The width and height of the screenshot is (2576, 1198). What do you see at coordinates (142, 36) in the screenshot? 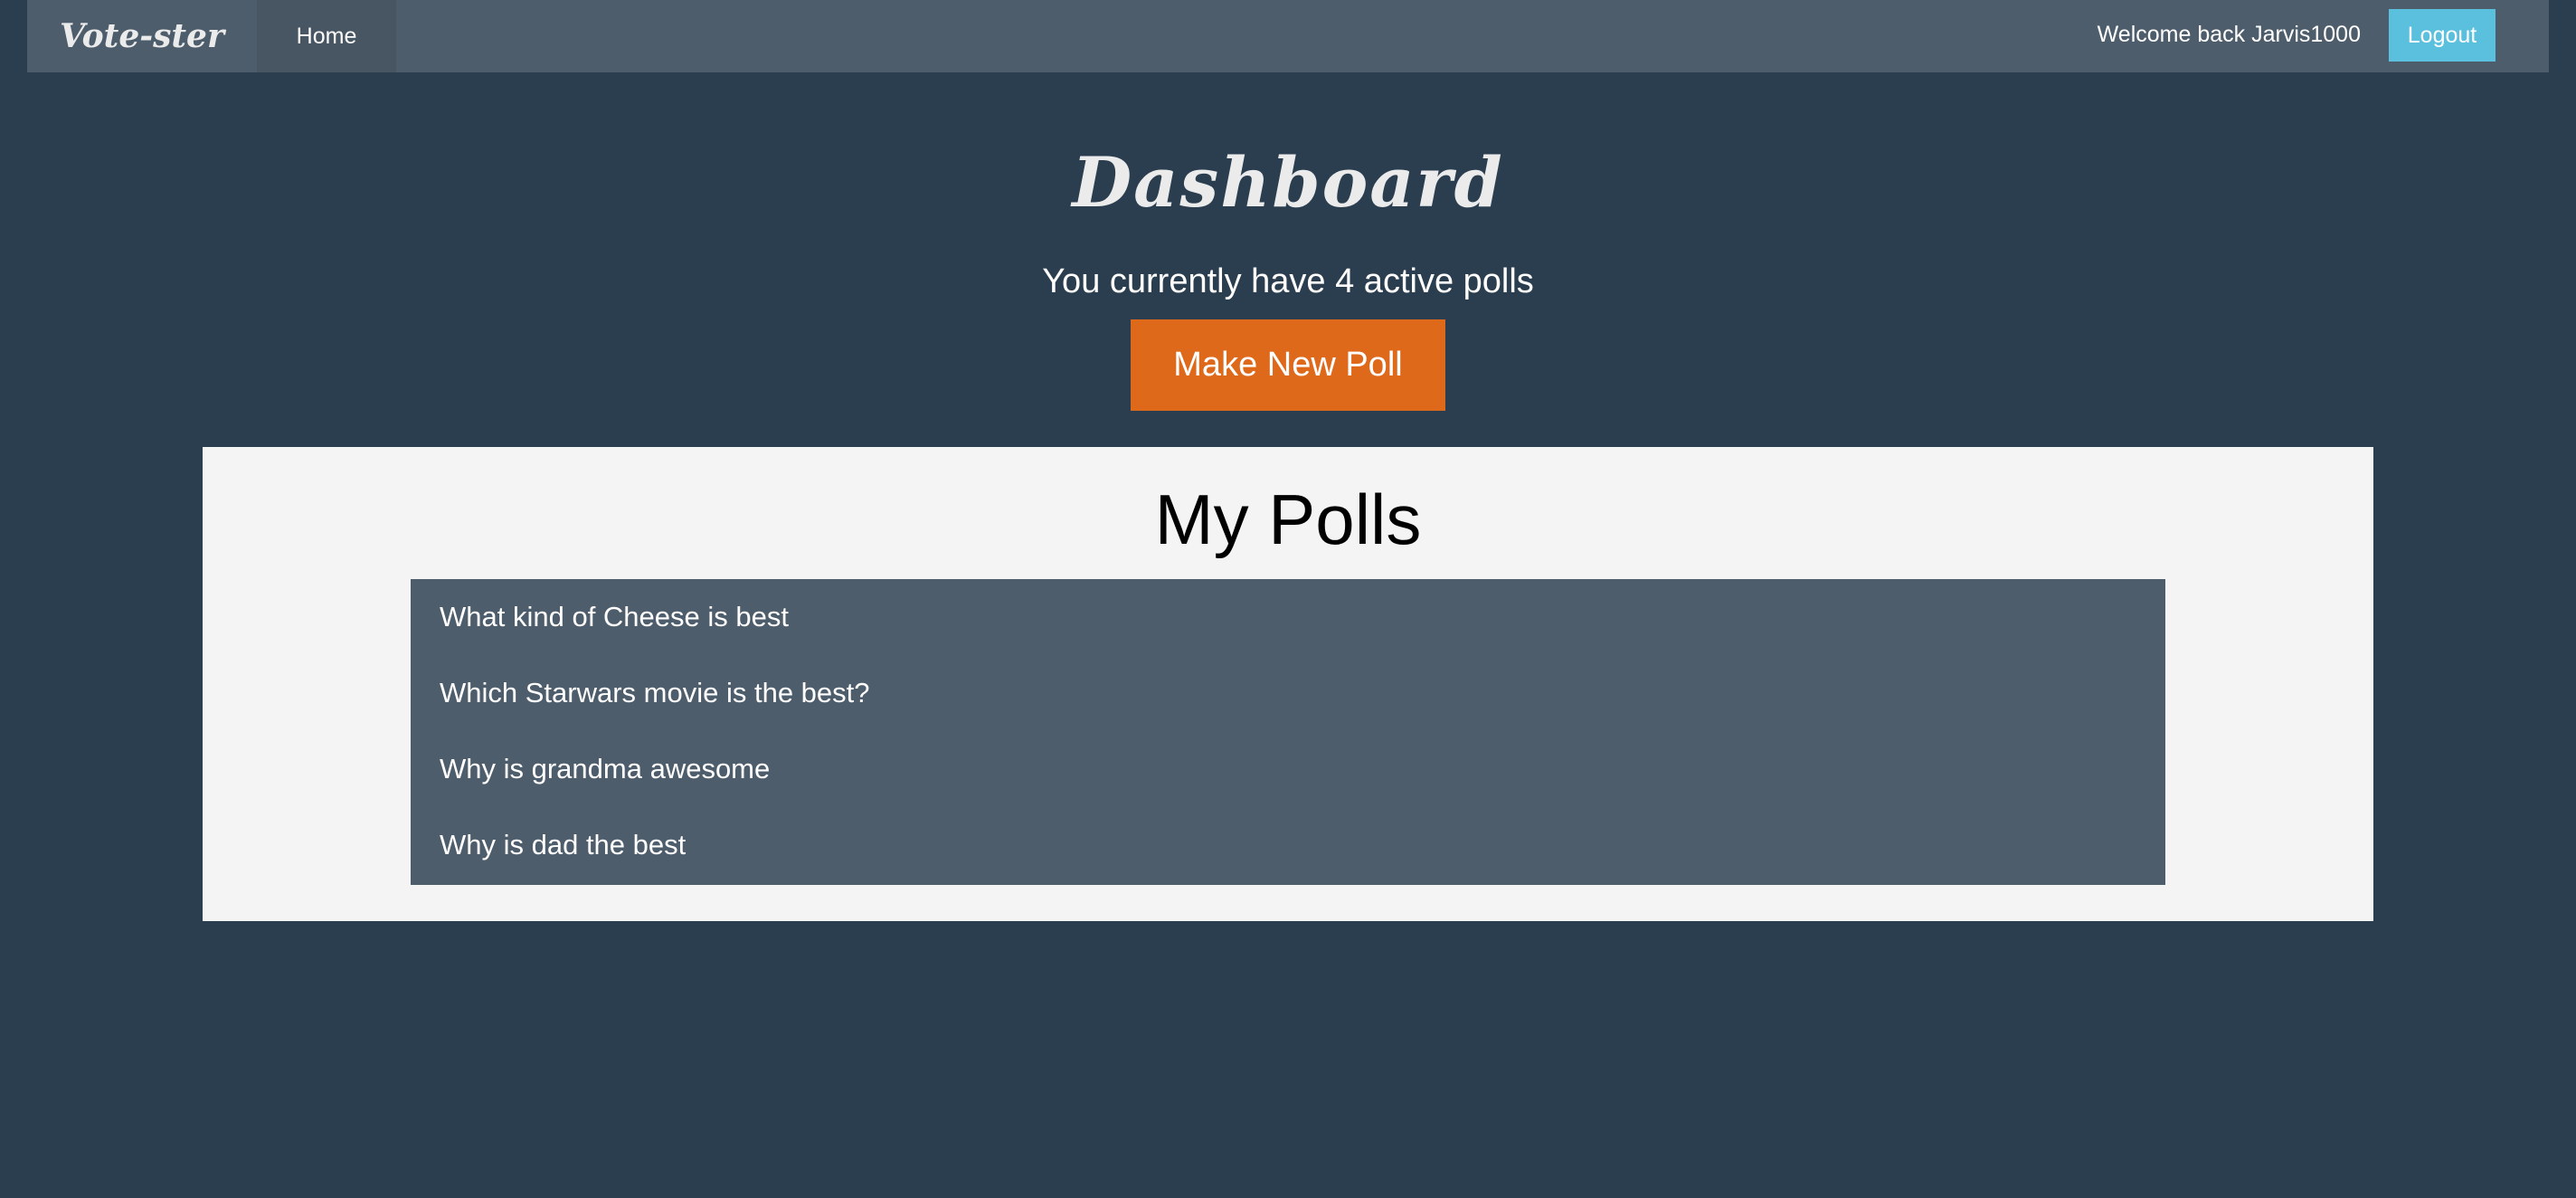
I see `brand-logo: Vote-ster` at bounding box center [142, 36].